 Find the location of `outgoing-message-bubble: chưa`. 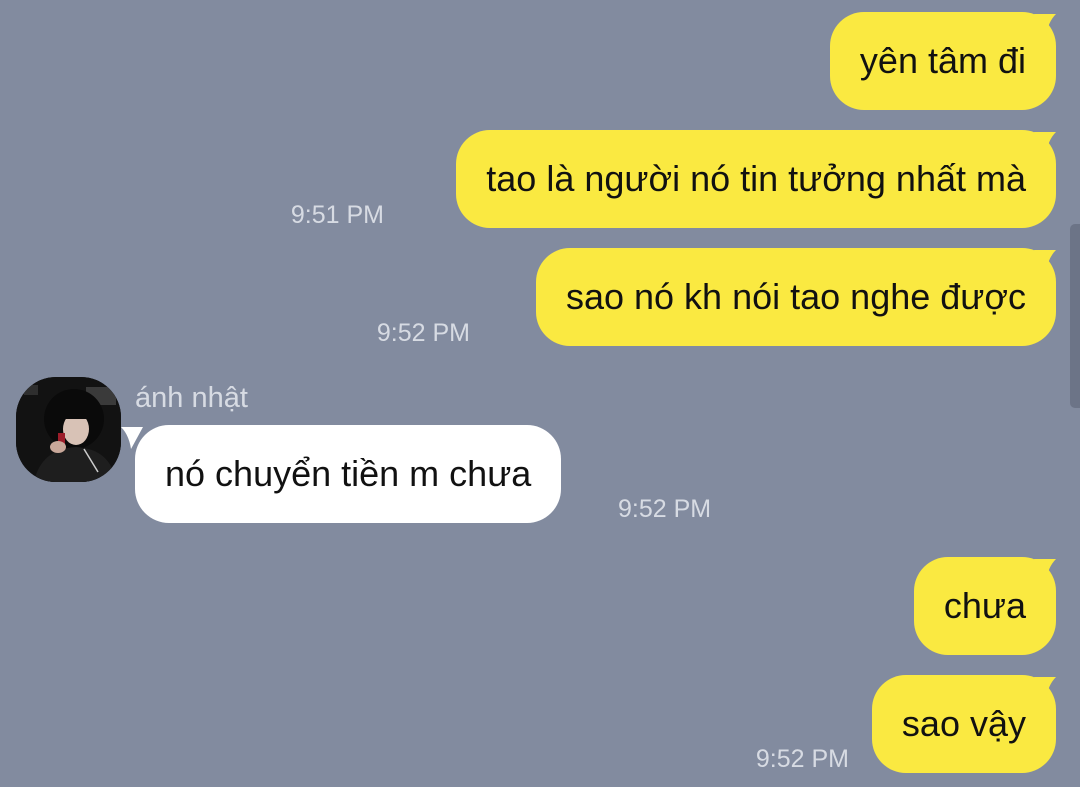

outgoing-message-bubble: chưa is located at coordinates (984, 606).